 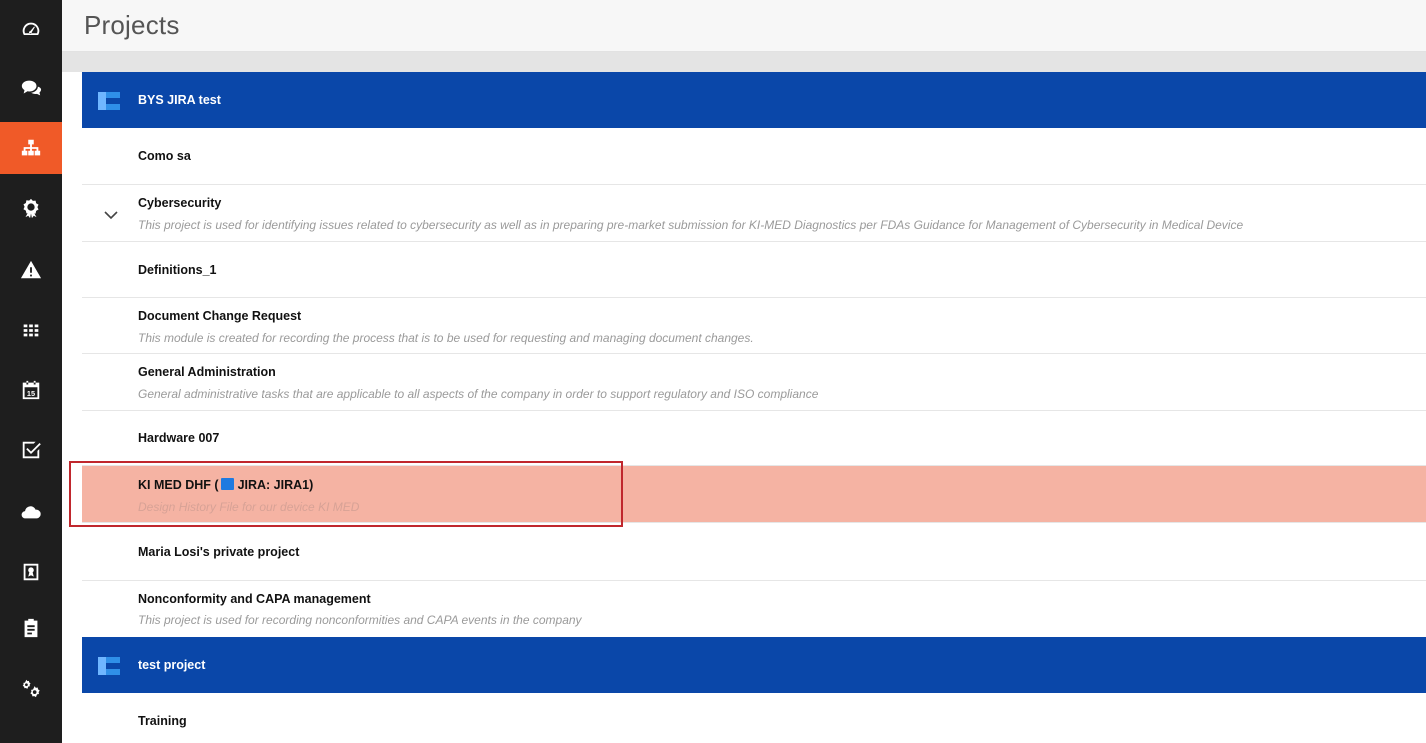 What do you see at coordinates (178, 485) in the screenshot?
I see `project-name: KI MED DHF (` at bounding box center [178, 485].